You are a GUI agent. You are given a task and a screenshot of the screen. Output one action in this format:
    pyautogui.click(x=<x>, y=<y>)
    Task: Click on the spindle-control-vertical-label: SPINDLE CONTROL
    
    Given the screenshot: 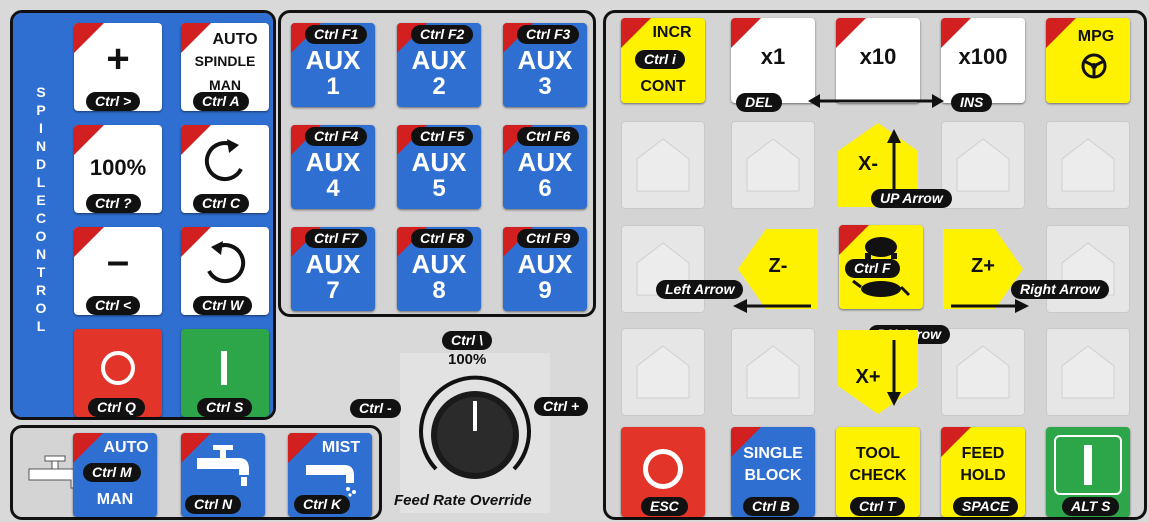 What is the action you would take?
    pyautogui.click(x=41, y=209)
    